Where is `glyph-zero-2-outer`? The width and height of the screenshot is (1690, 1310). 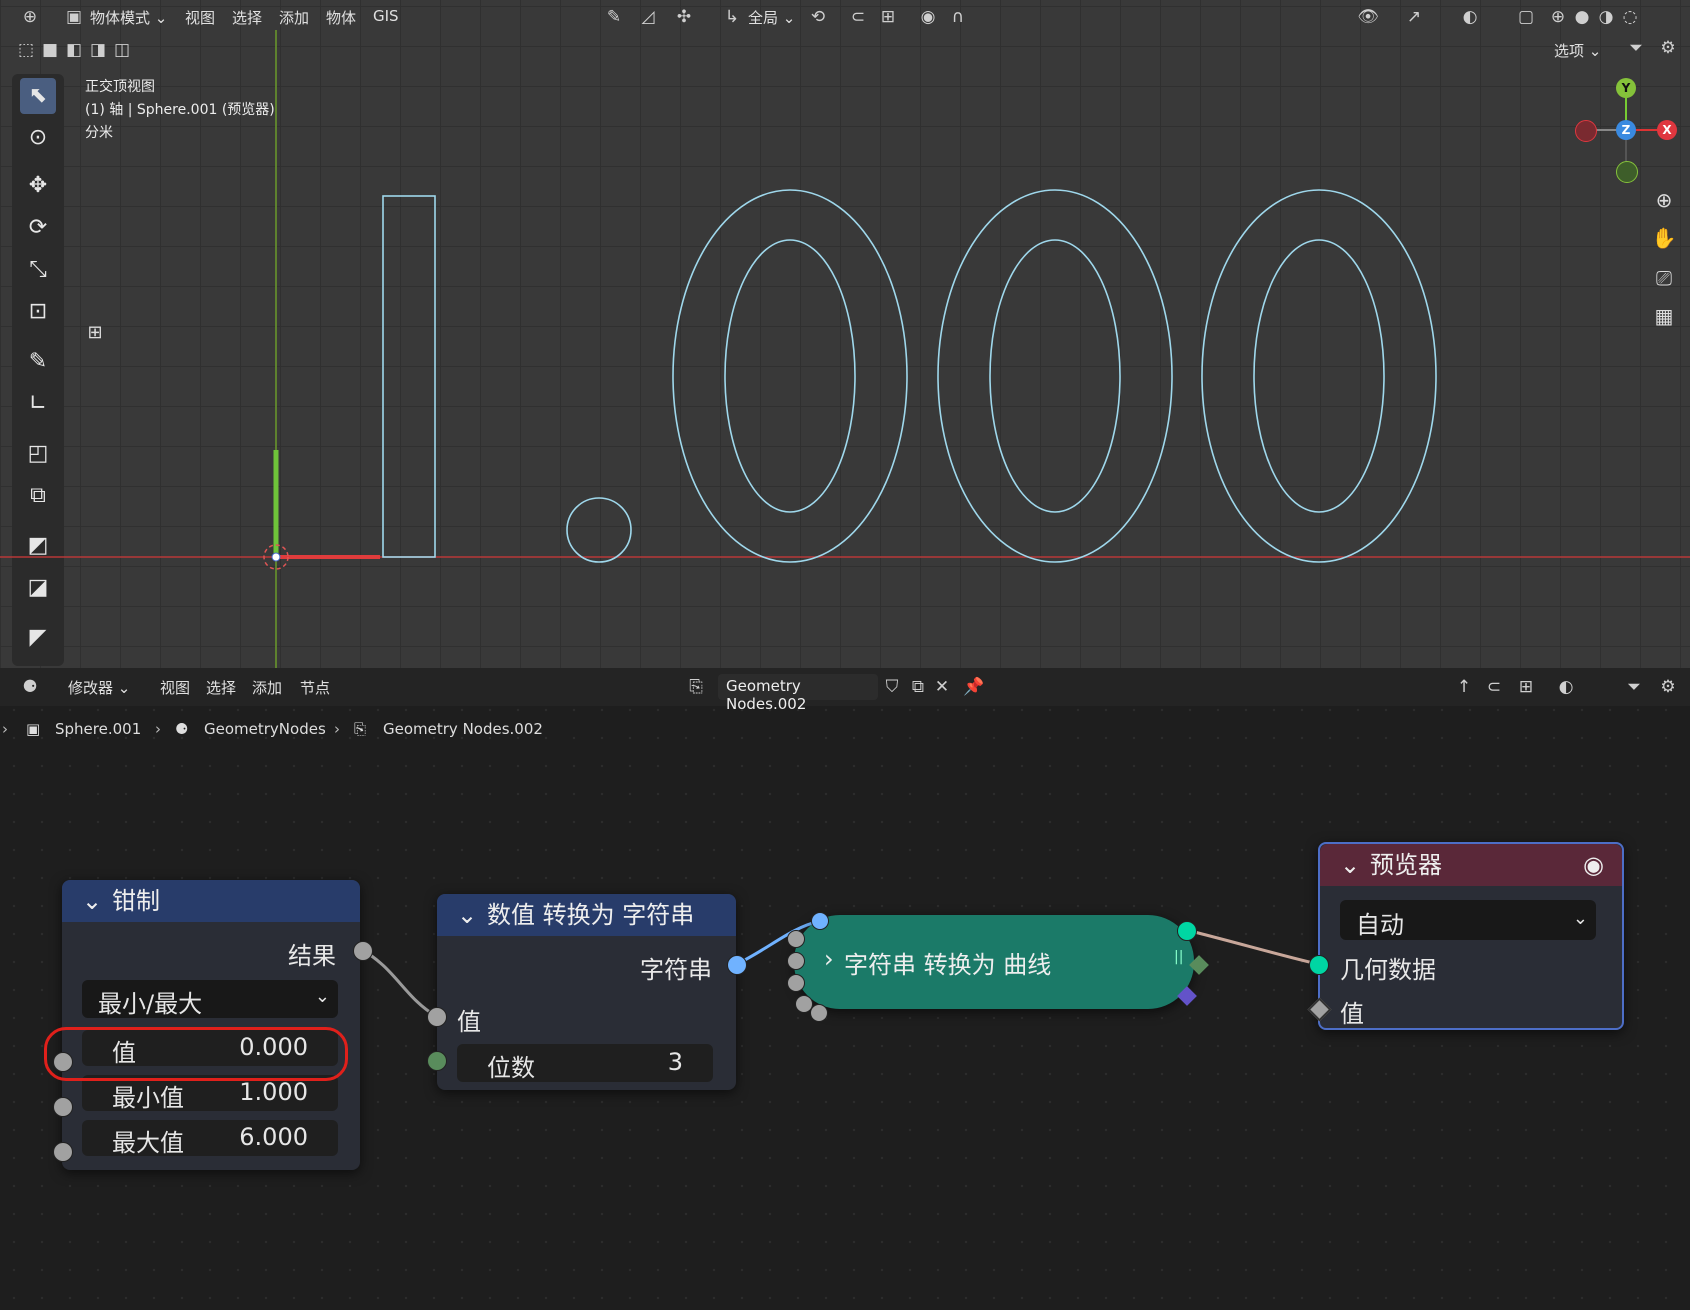
glyph-zero-2-outer is located at coordinates (1055, 376).